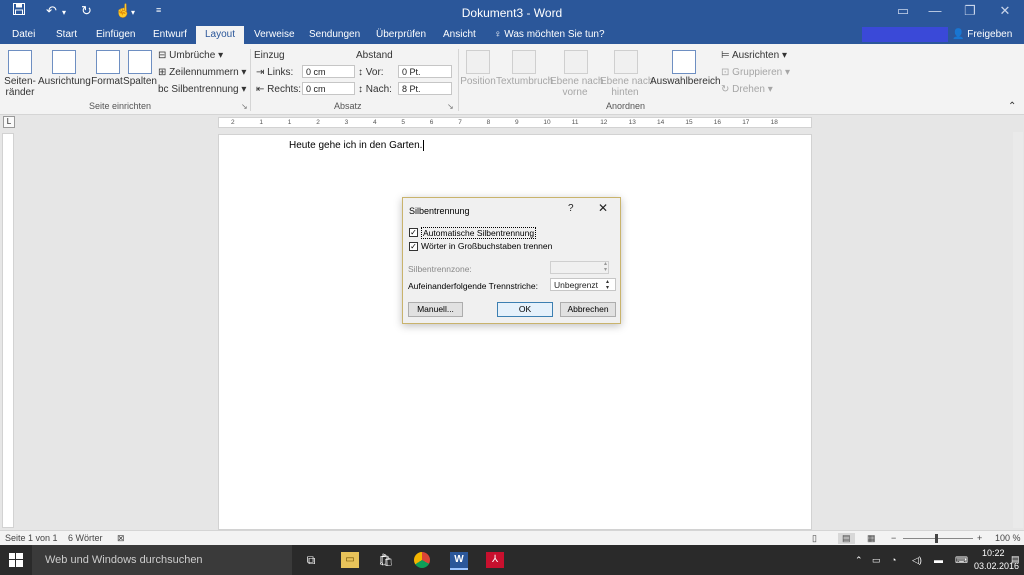 The width and height of the screenshot is (1024, 575). I want to click on columns-icon, so click(140, 62).